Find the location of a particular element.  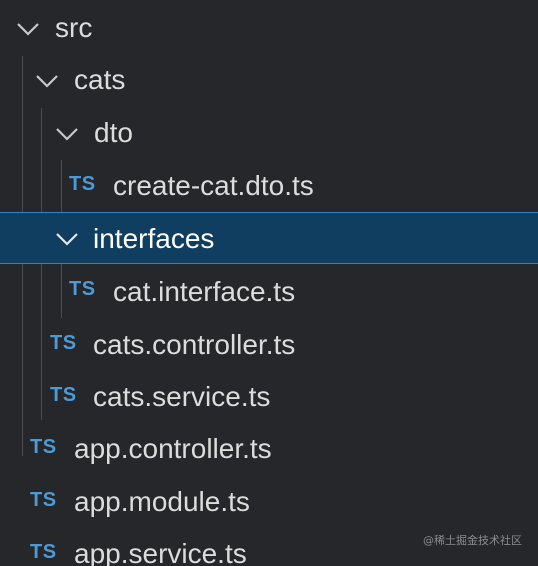

tree-item-label: cats.service.ts is located at coordinates (182, 396).